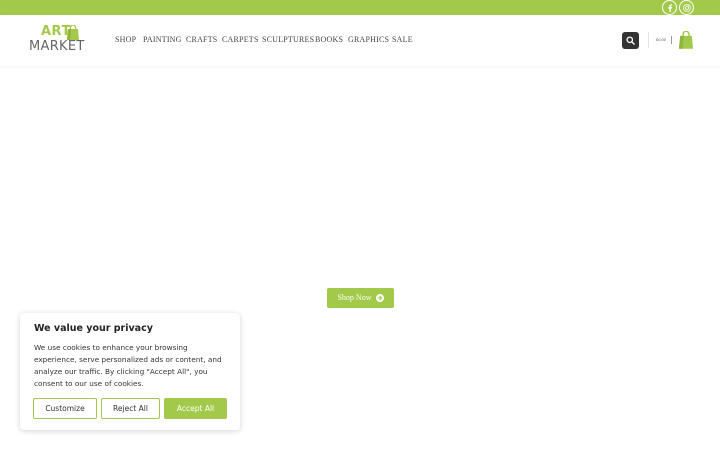 The height and width of the screenshot is (450, 720). I want to click on nav-item-graphics: GRAPHICS, so click(368, 40).